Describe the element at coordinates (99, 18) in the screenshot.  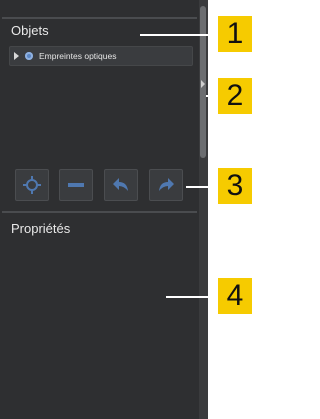
I see `top-divider` at that location.